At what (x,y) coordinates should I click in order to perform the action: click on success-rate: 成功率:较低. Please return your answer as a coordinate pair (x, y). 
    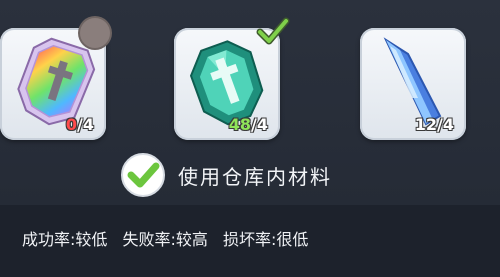
    Looking at the image, I should click on (65, 239).